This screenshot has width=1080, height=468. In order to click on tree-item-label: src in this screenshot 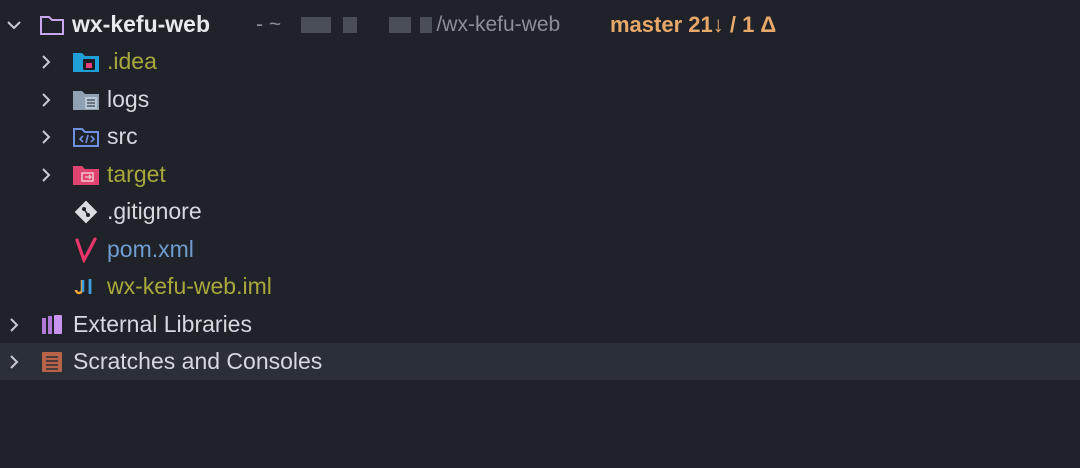, I will do `click(122, 136)`.